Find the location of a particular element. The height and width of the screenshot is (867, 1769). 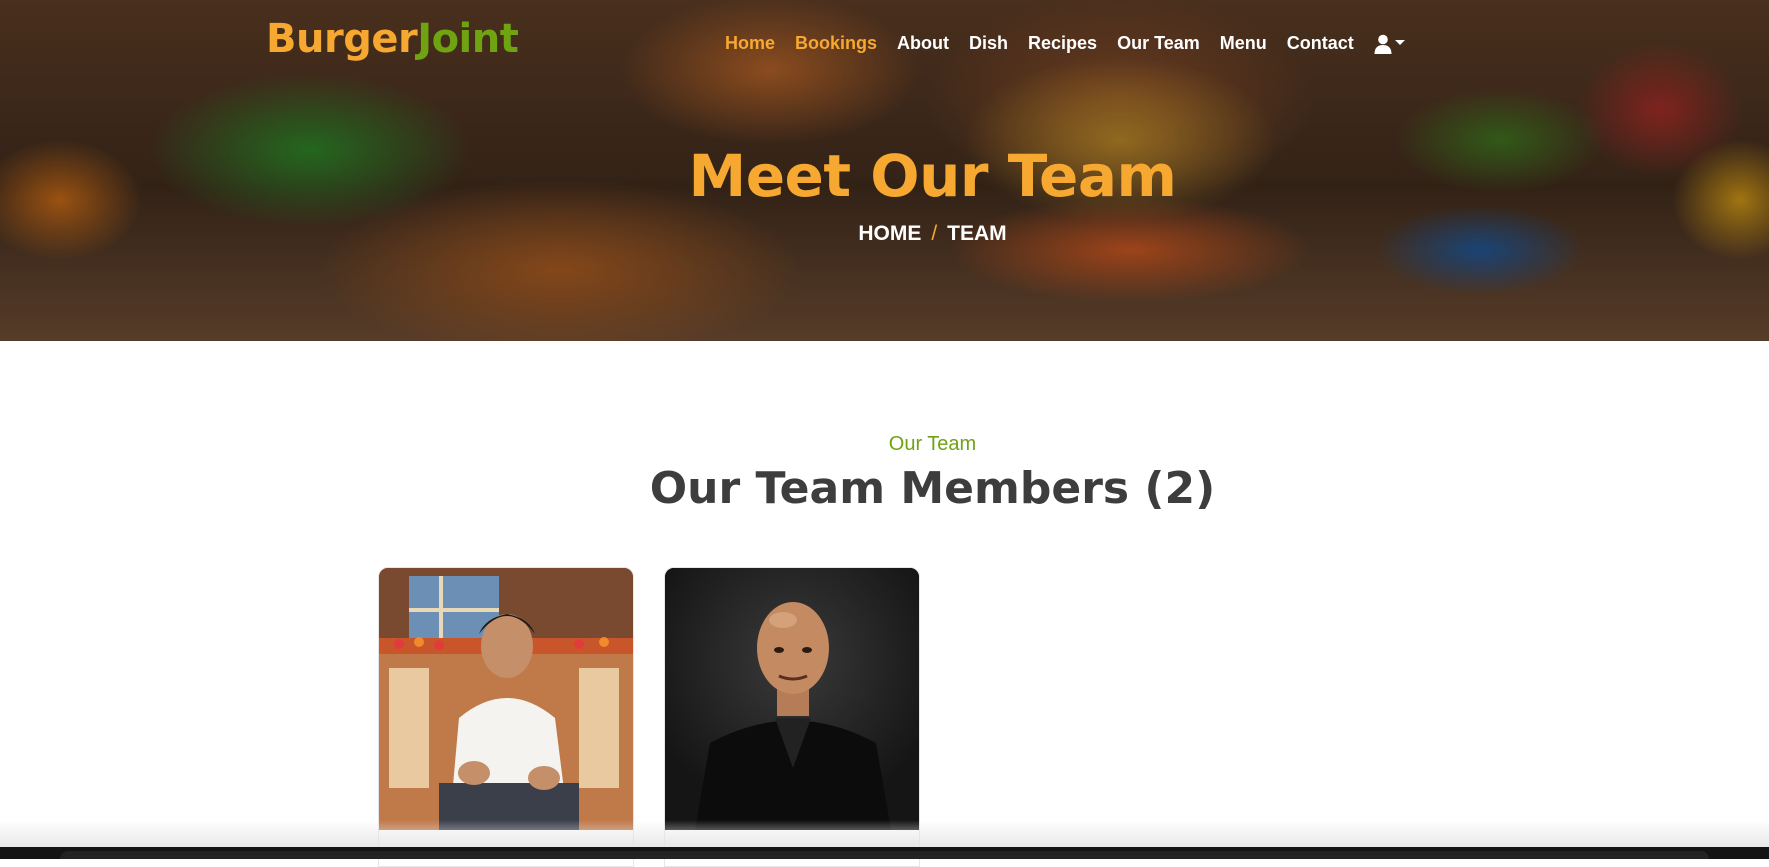

bottom-fade is located at coordinates (884, 833).